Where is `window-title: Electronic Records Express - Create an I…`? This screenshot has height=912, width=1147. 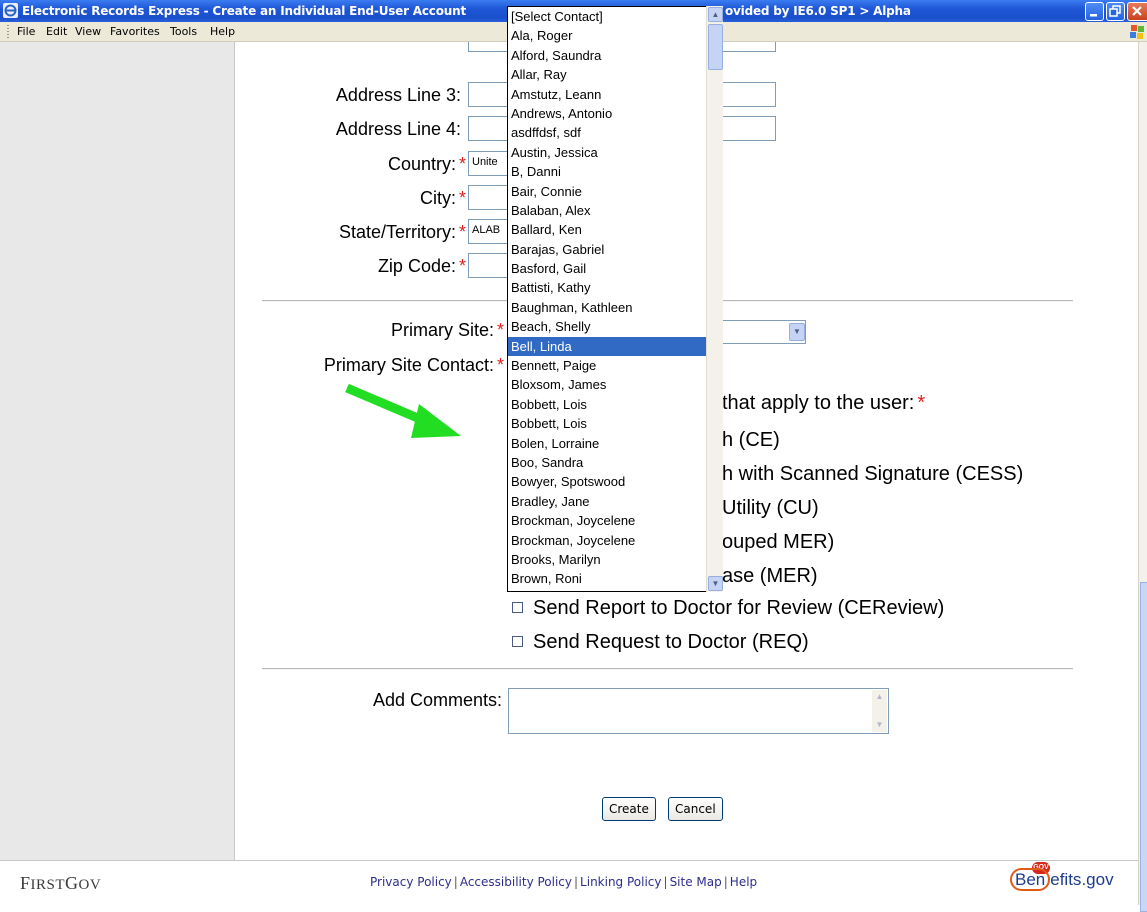 window-title: Electronic Records Express - Create an I… is located at coordinates (244, 11).